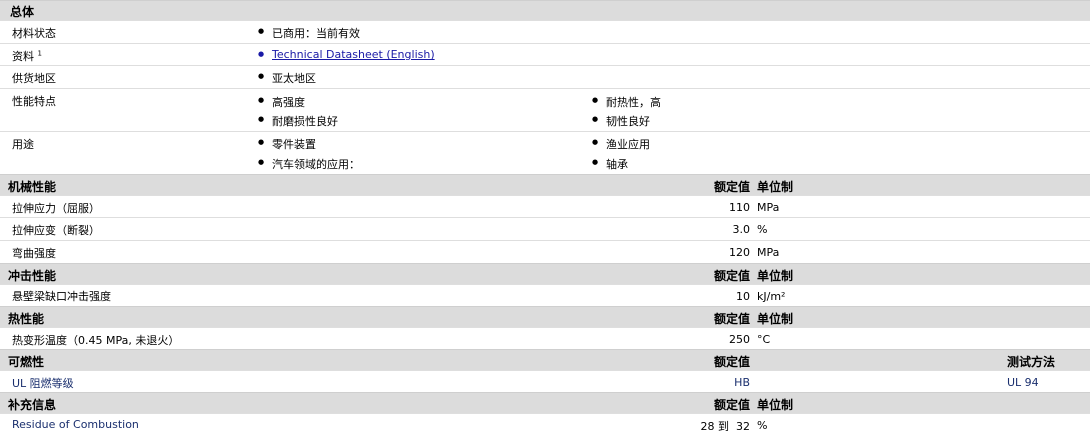 This screenshot has width=1090, height=434. I want to click on property-unit: °C, so click(764, 339).